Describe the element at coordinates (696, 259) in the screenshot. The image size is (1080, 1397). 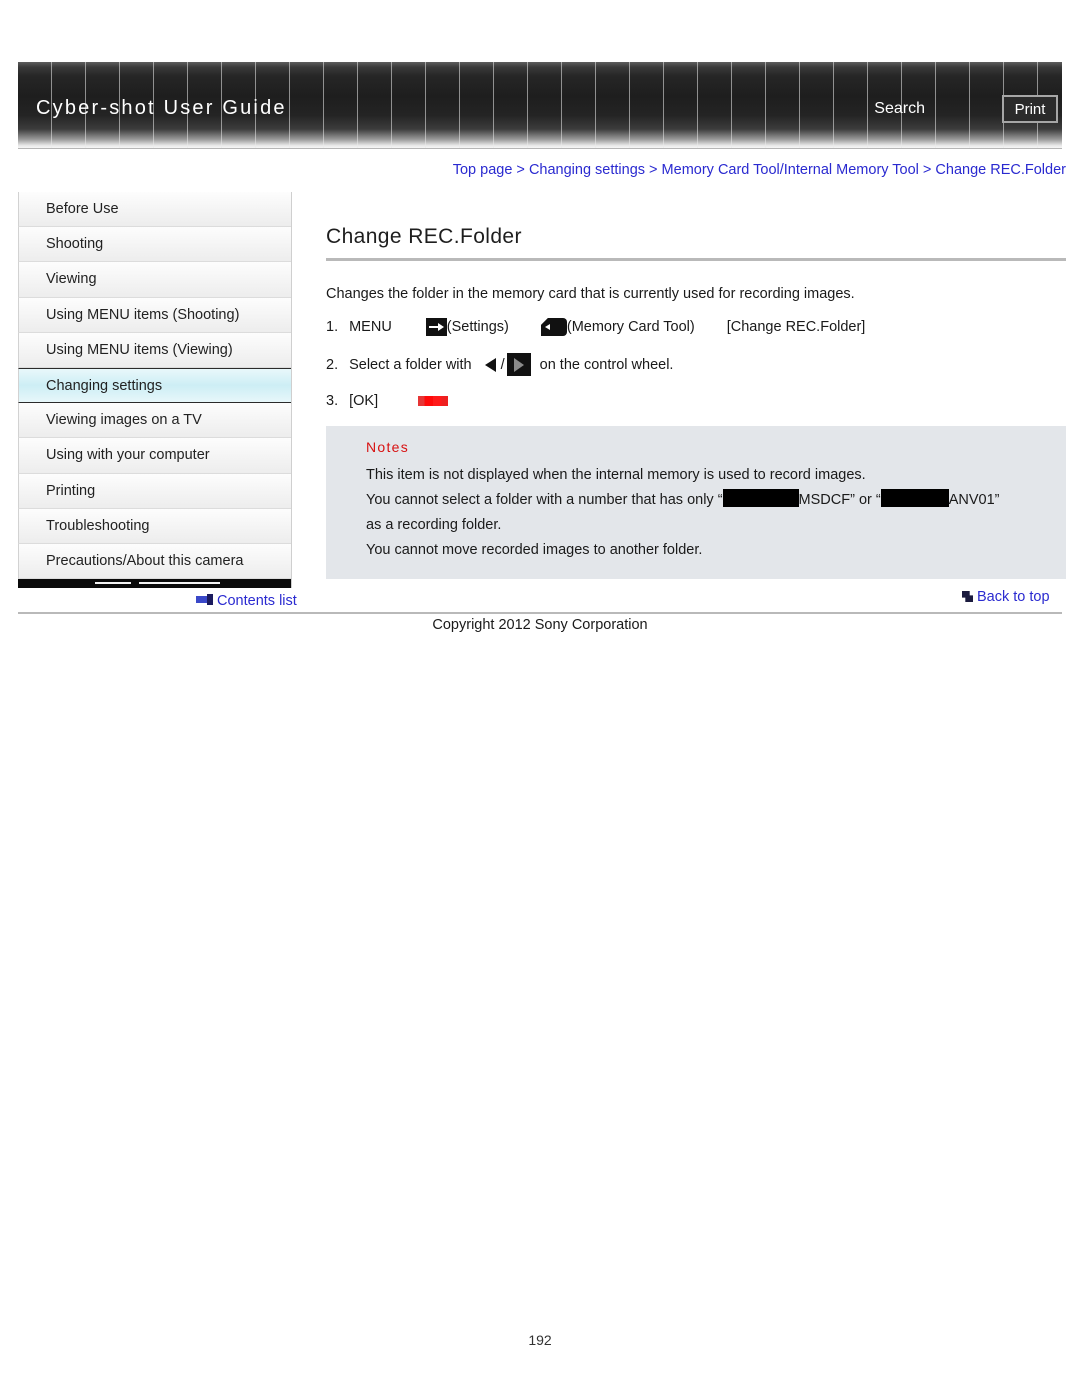
I see `title-divider` at that location.